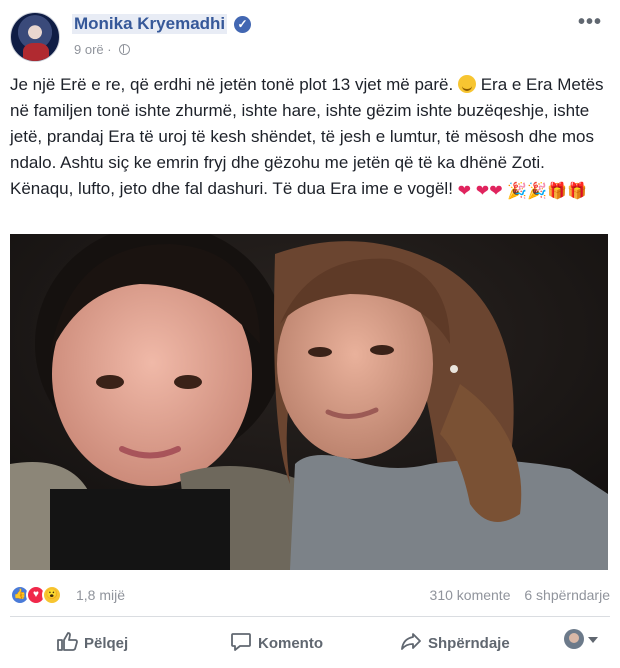 Image resolution: width=620 pixels, height=668 pixels. What do you see at coordinates (67, 641) in the screenshot?
I see `like-icon` at bounding box center [67, 641].